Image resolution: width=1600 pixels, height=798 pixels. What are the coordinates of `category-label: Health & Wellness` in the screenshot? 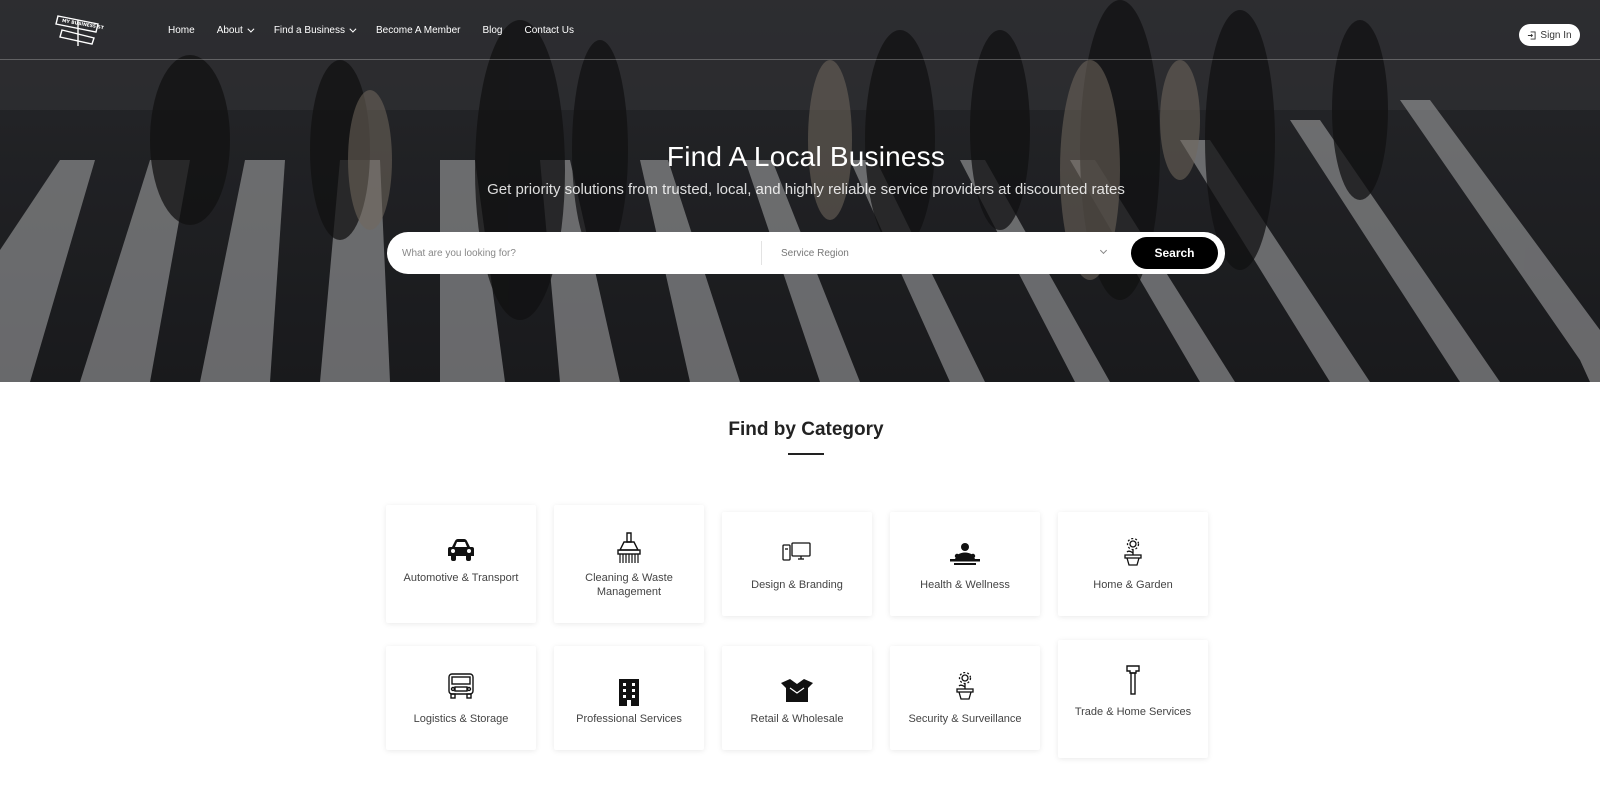 It's located at (965, 585).